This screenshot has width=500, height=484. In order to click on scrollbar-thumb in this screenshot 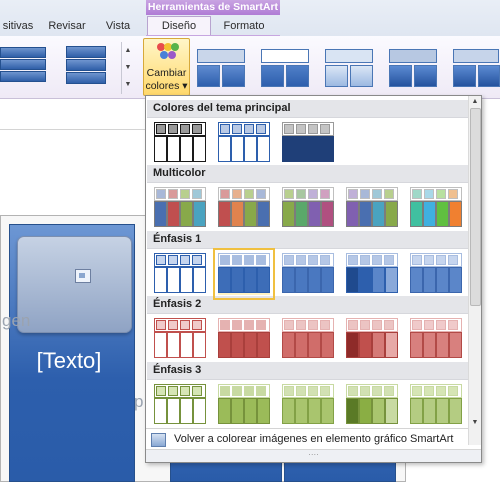, I will do `click(475, 207)`.